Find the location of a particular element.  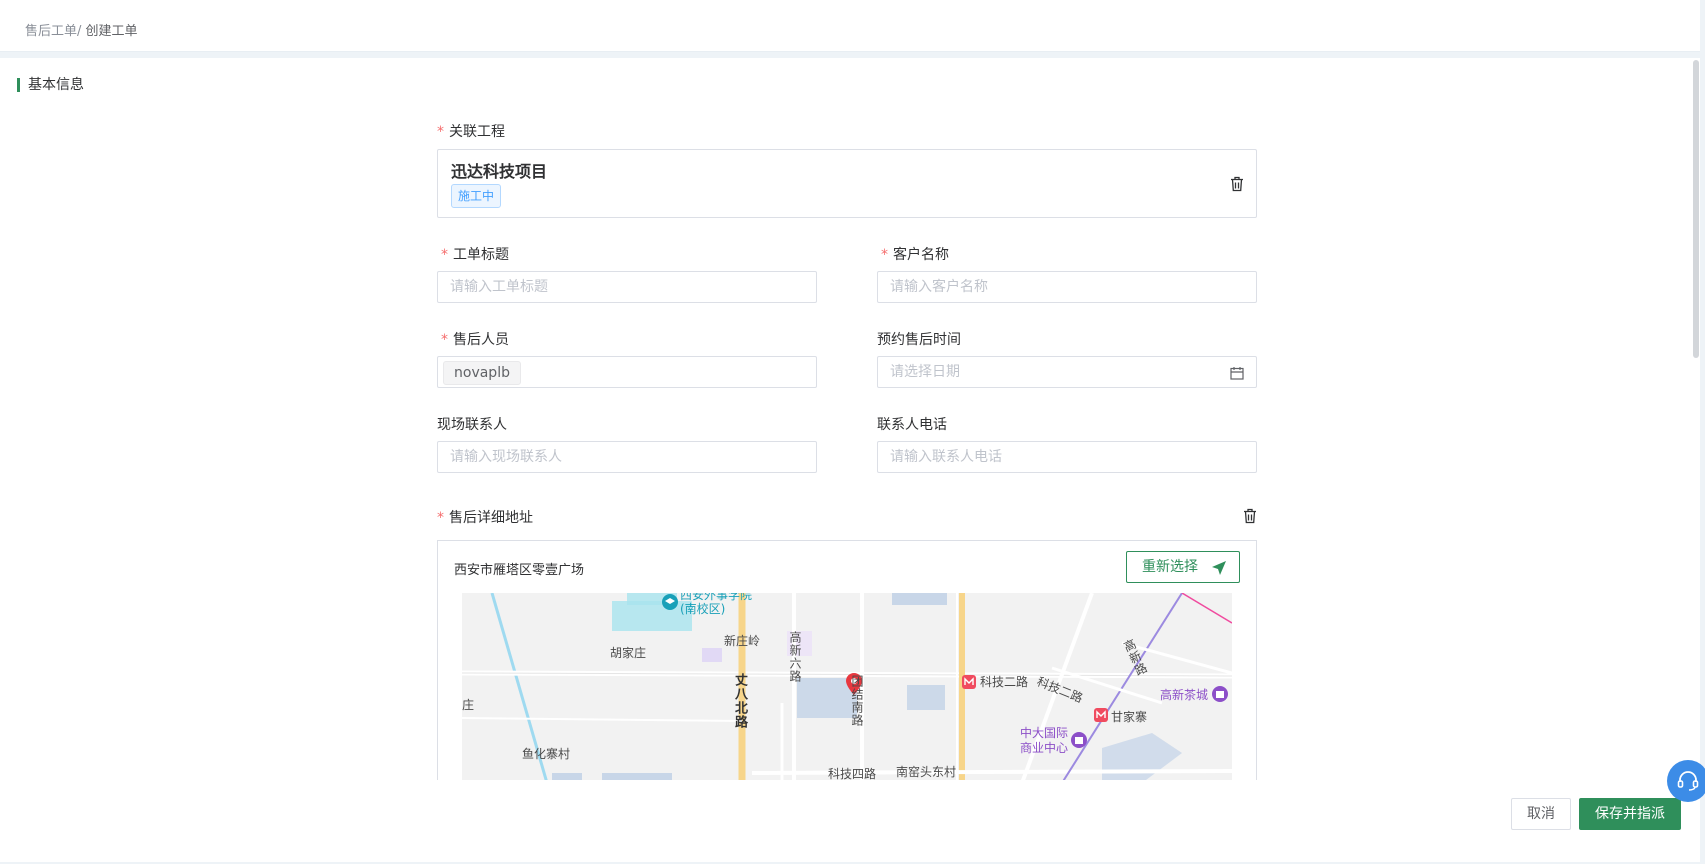

customer-label: * 客户名称 is located at coordinates (915, 255).